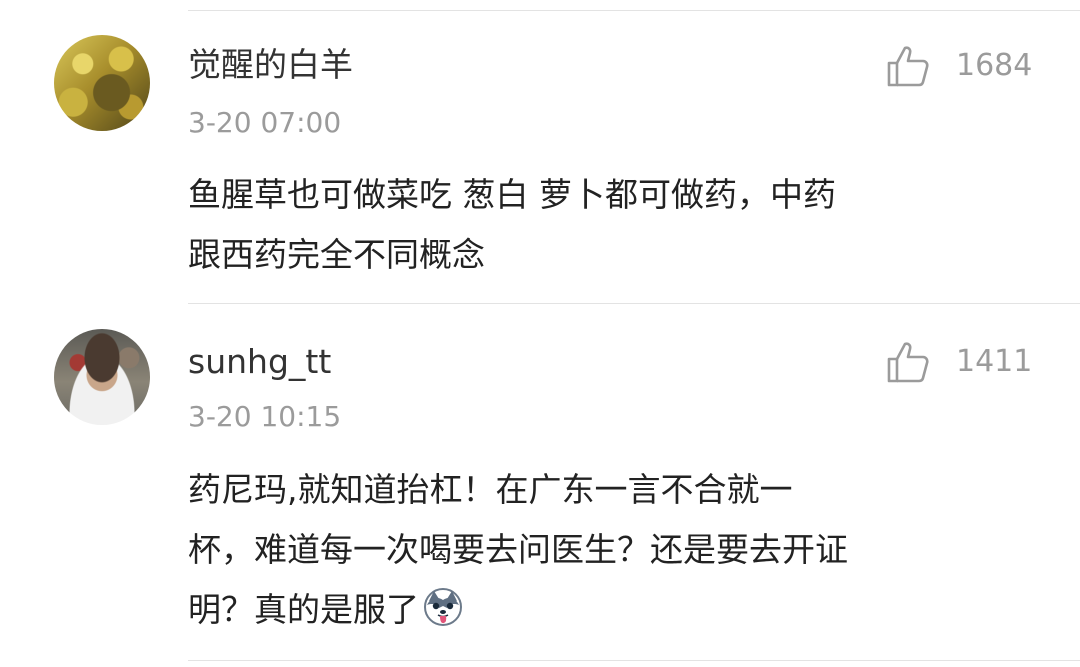 This screenshot has width=1080, height=667. Describe the element at coordinates (443, 607) in the screenshot. I see `husky-tongue-emoji-icon` at that location.